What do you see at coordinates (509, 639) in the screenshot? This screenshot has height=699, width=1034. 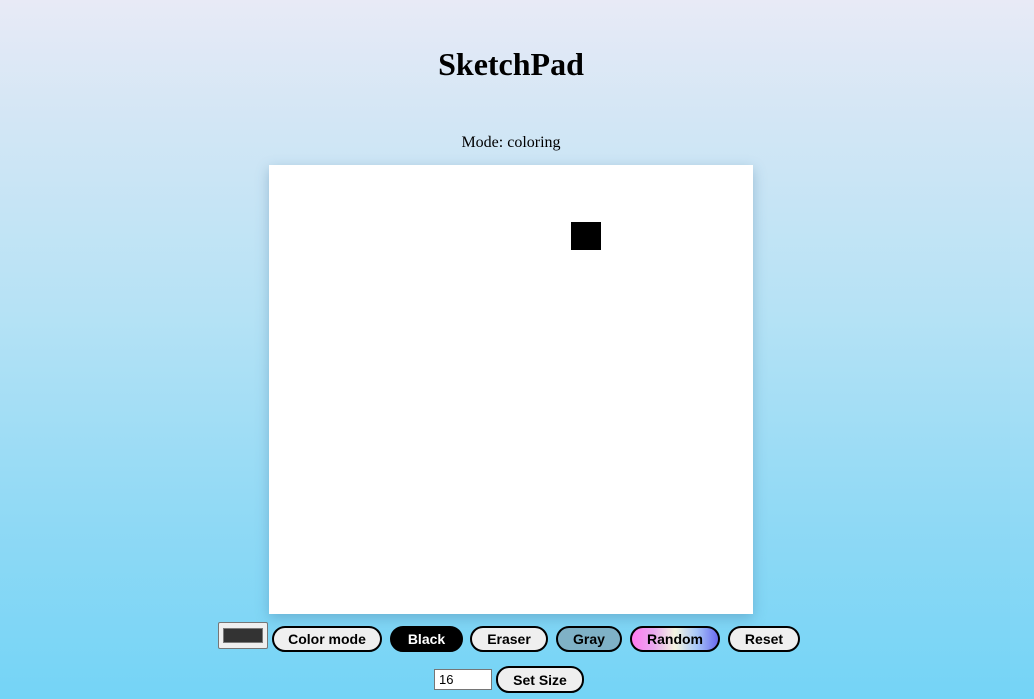 I see `eraser-button: Eraser` at bounding box center [509, 639].